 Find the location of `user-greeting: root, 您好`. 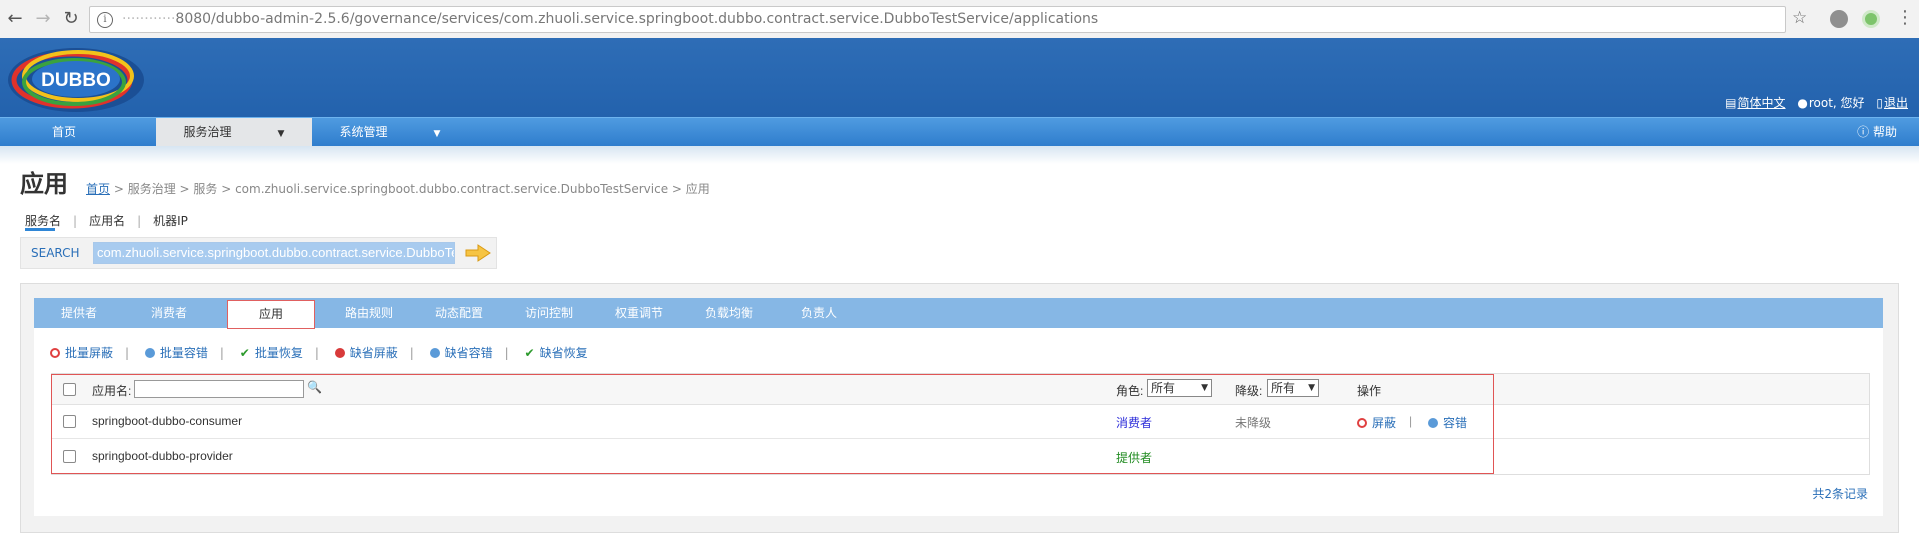

user-greeting: root, 您好 is located at coordinates (1836, 103).